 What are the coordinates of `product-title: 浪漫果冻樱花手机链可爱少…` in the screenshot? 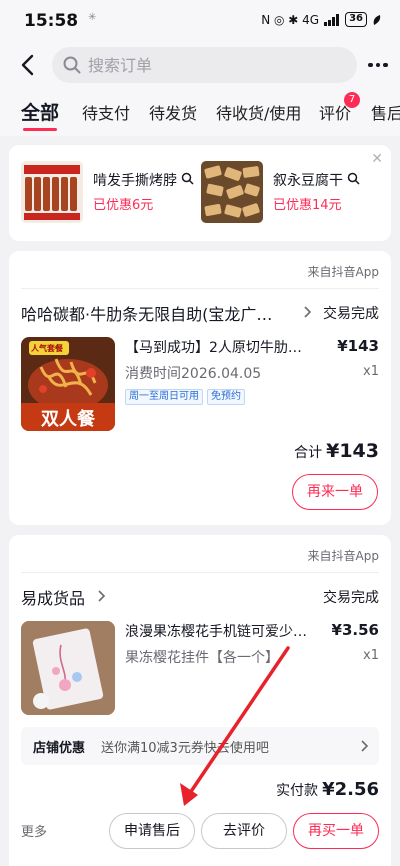 It's located at (225, 631).